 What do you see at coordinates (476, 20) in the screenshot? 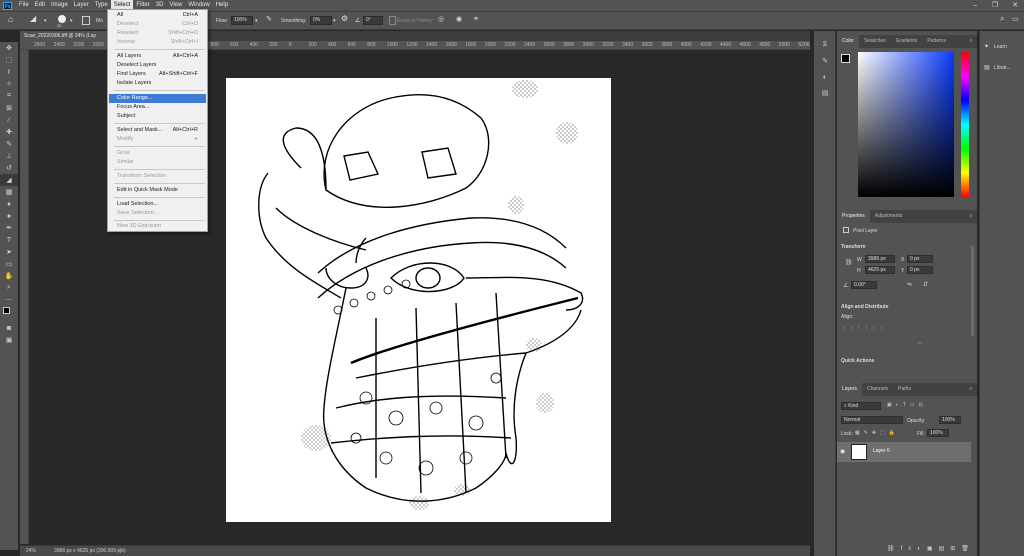
I see `symmetry-icon: ⚭` at bounding box center [476, 20].